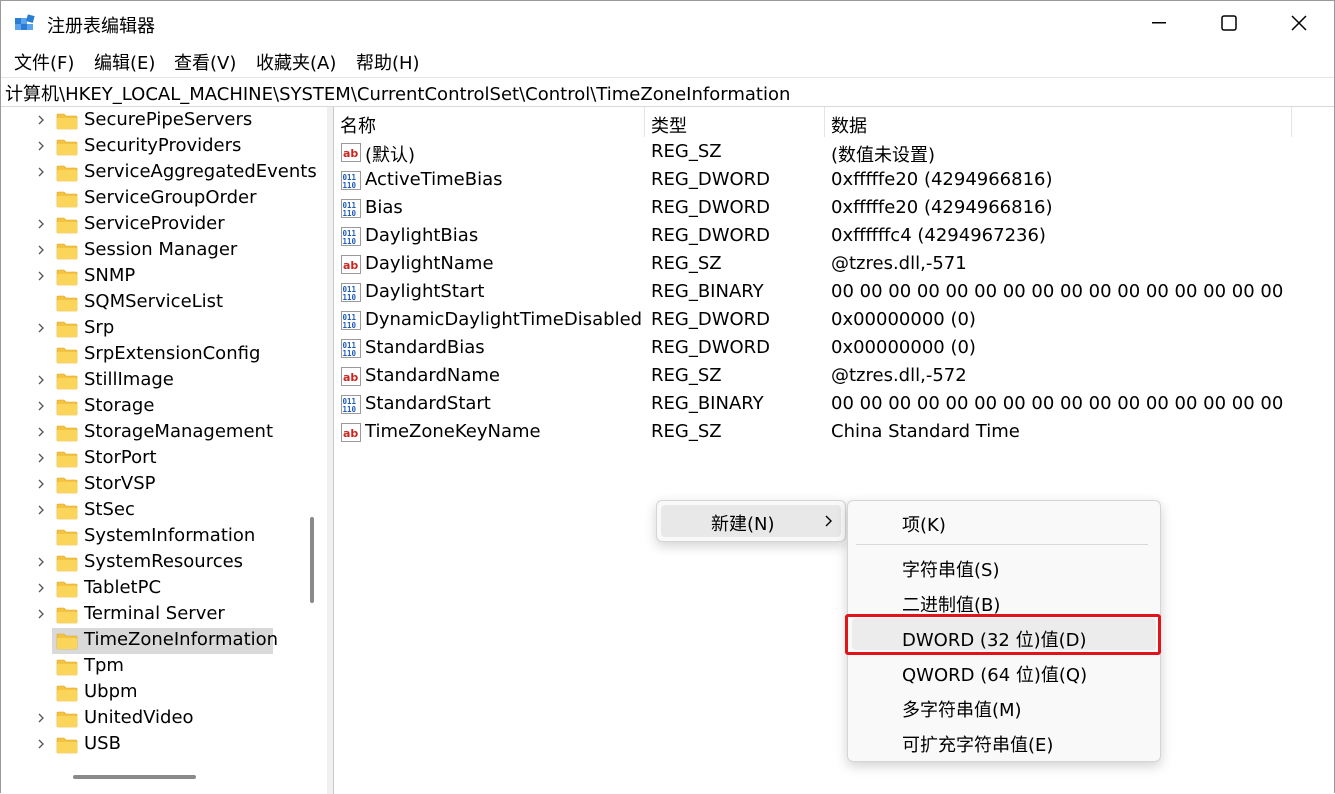  I want to click on tree-item: Tpm, so click(151, 667).